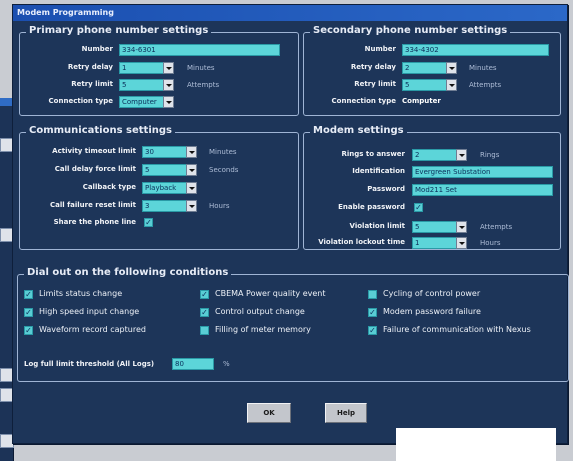 The height and width of the screenshot is (461, 573). What do you see at coordinates (80, 101) in the screenshot?
I see `primary-connection-type-label: Connection type` at bounding box center [80, 101].